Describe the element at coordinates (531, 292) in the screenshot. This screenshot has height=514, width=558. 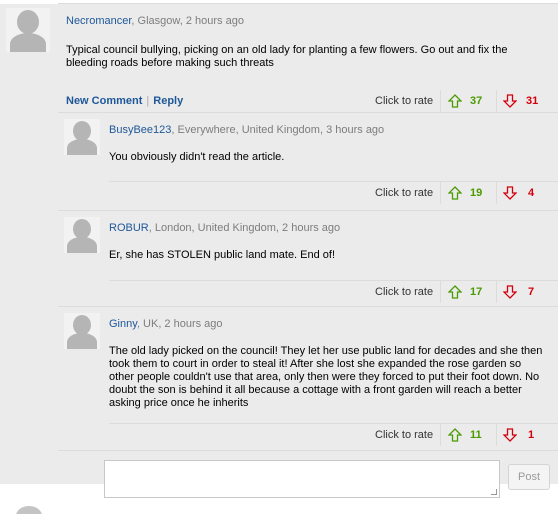
I see `down-vote-count: 7` at that location.